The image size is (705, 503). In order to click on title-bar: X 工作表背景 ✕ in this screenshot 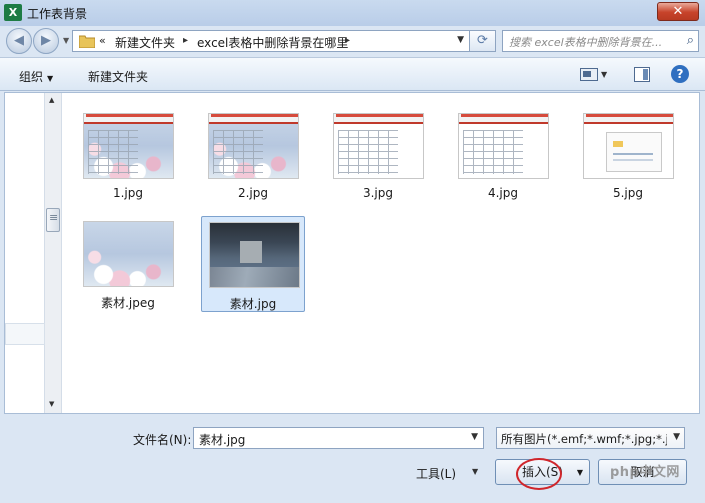, I will do `click(352, 13)`.